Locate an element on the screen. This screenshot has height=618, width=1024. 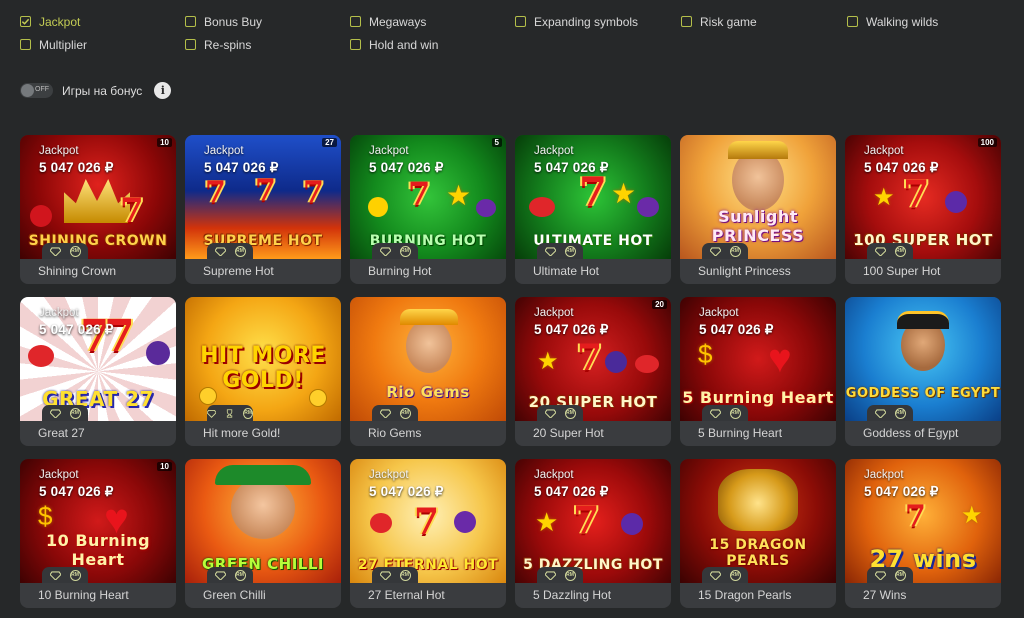
filter-bonus-buy: Bonus Buy is located at coordinates (267, 21).